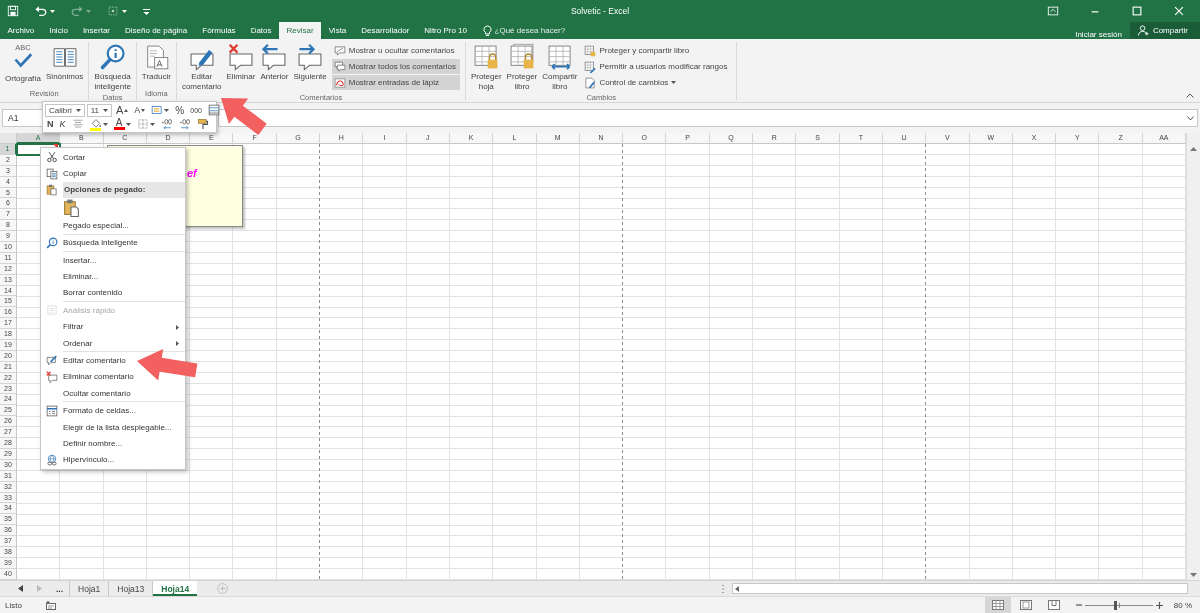  I want to click on status-text: Listo, so click(13, 605).